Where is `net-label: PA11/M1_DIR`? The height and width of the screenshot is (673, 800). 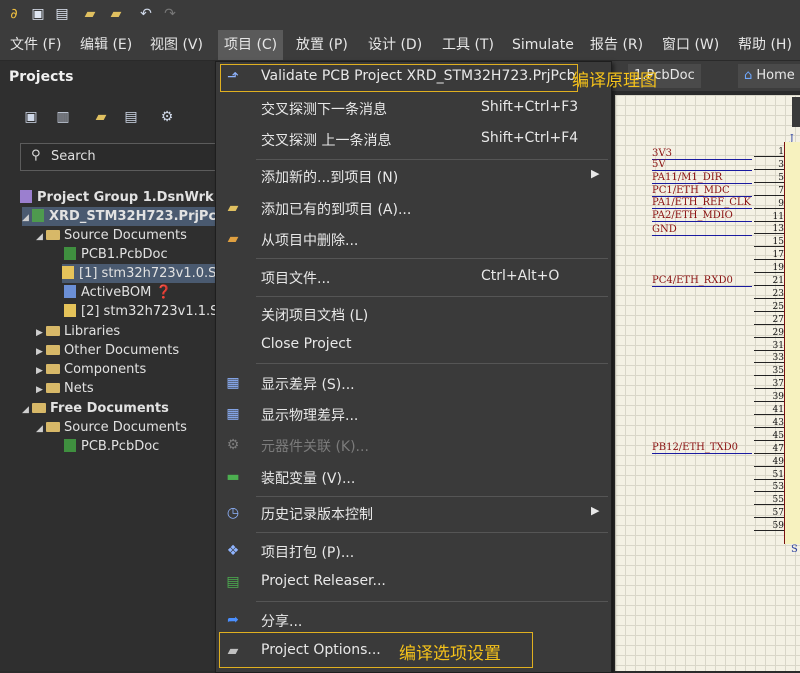 net-label: PA11/M1_DIR is located at coordinates (702, 178).